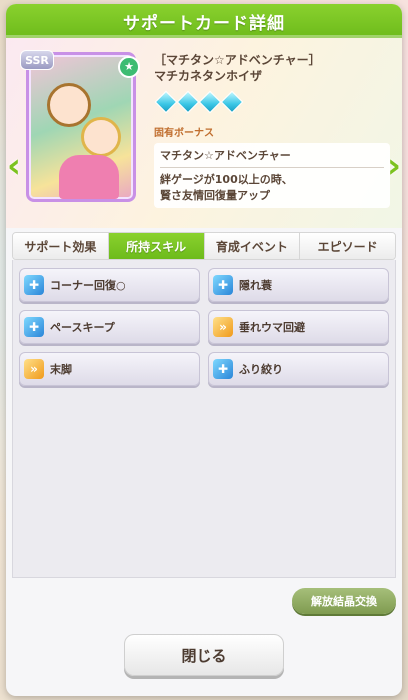 The height and width of the screenshot is (700, 408). What do you see at coordinates (344, 601) in the screenshot?
I see `exchange-crystal-button: 解放結晶交換` at bounding box center [344, 601].